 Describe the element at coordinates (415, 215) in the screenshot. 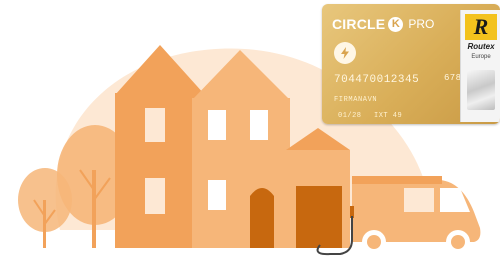

I see `delivery-van` at that location.